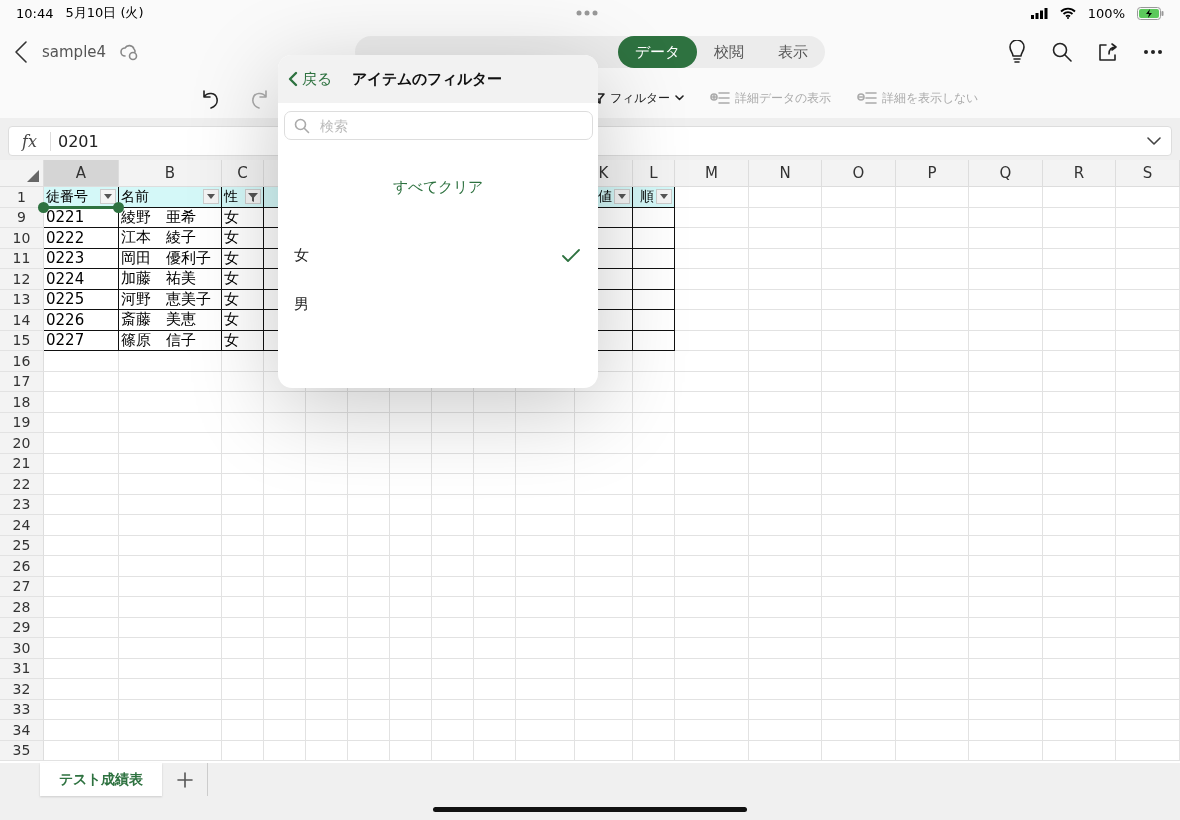 The height and width of the screenshot is (820, 1180). Describe the element at coordinates (427, 79) in the screenshot. I see `popover-title: アイテムのフィルター` at that location.